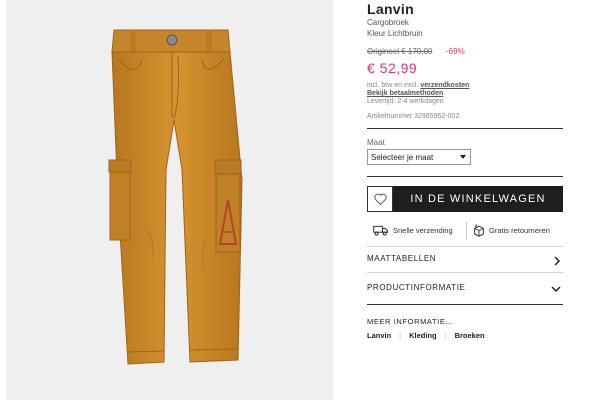  I want to click on usp-free-returns: Gratis retourneren, so click(511, 230).